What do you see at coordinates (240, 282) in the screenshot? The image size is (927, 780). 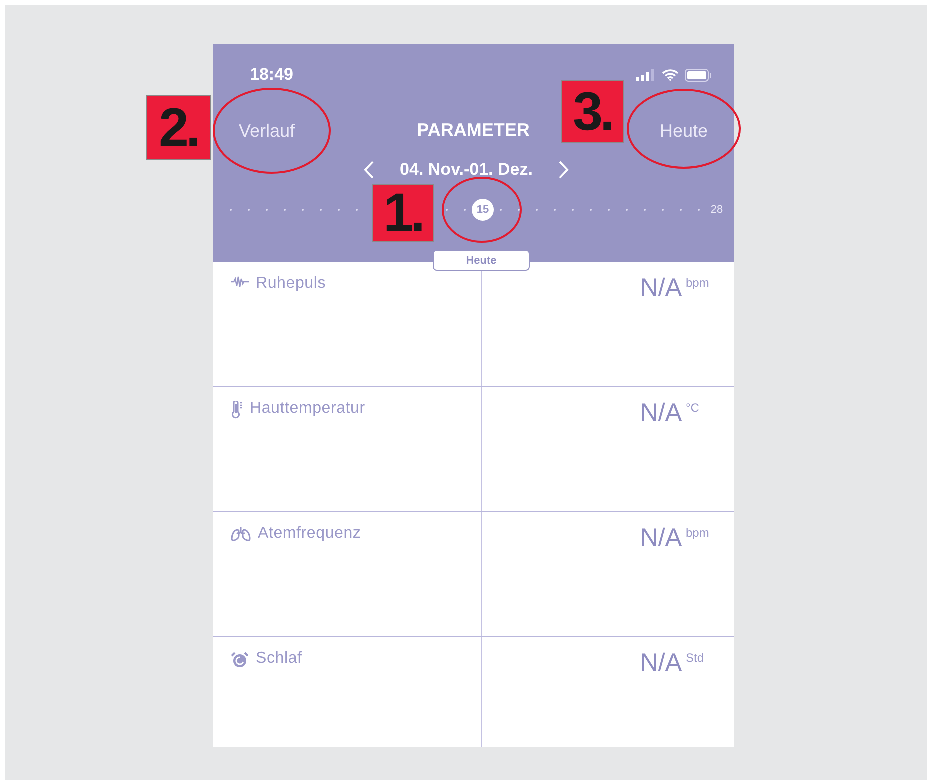 I see `pulse-icon` at bounding box center [240, 282].